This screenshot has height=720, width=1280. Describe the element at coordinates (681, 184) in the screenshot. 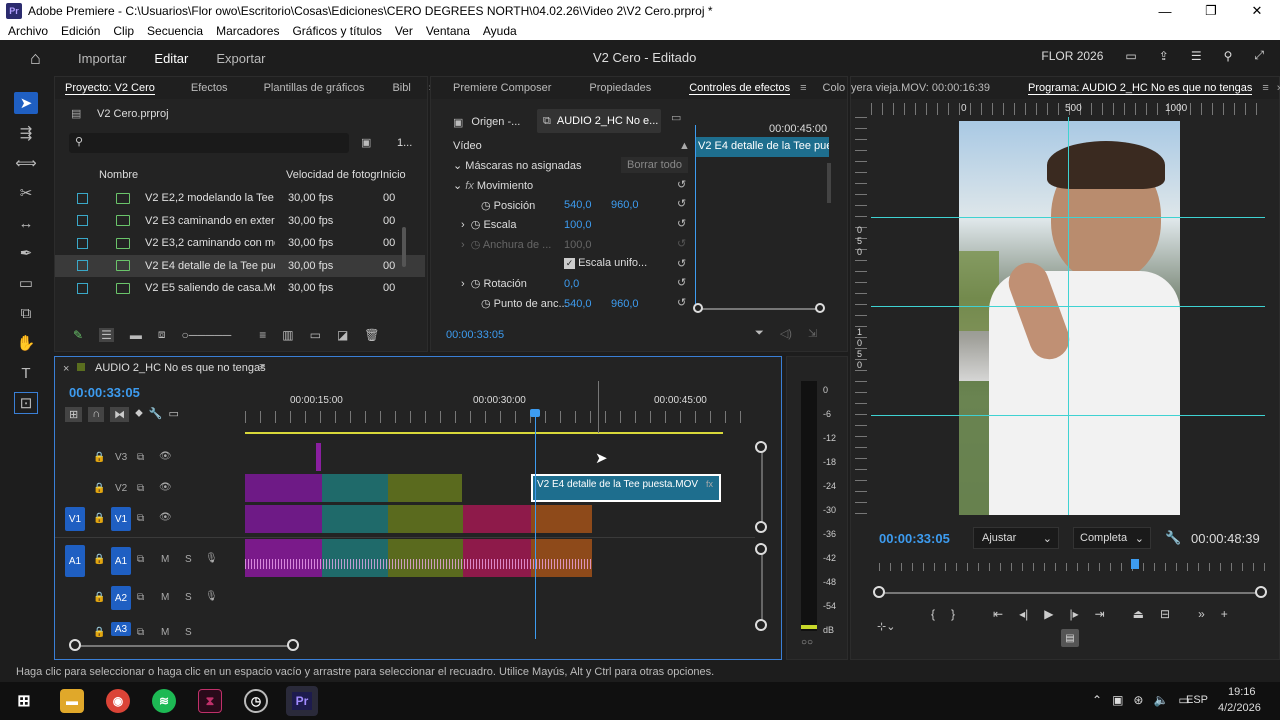

I see `reset-motion-icon: ↺` at that location.